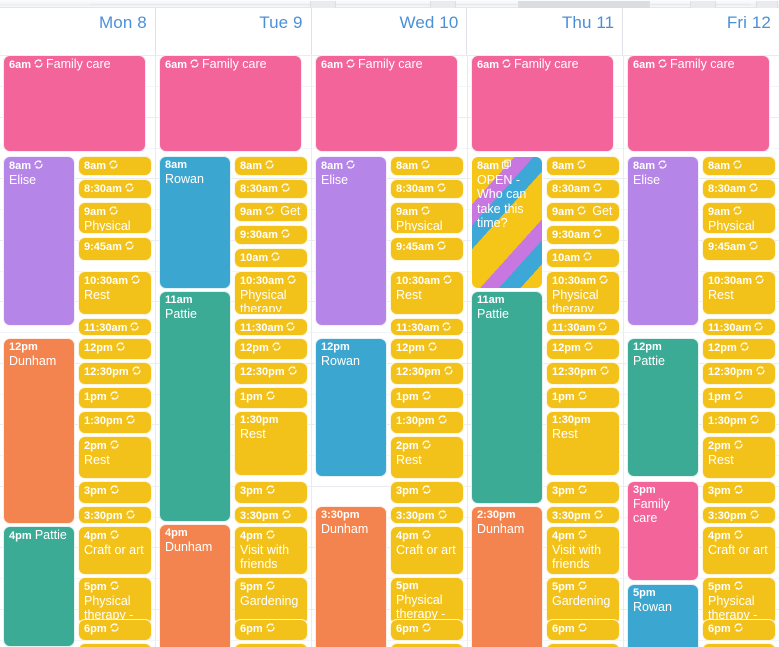  What do you see at coordinates (583, 293) in the screenshot?
I see `calendar-event-task: 10:30am Physical therapy` at bounding box center [583, 293].